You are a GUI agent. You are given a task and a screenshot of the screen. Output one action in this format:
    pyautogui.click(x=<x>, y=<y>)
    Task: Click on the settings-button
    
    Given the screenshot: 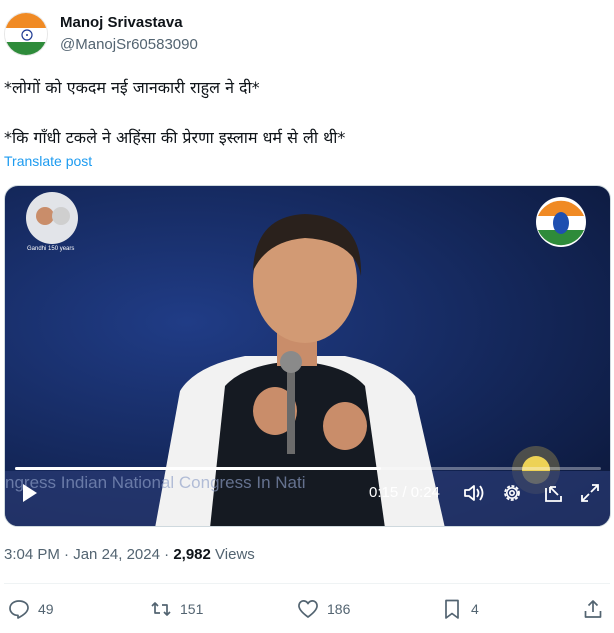 What is the action you would take?
    pyautogui.click(x=512, y=493)
    